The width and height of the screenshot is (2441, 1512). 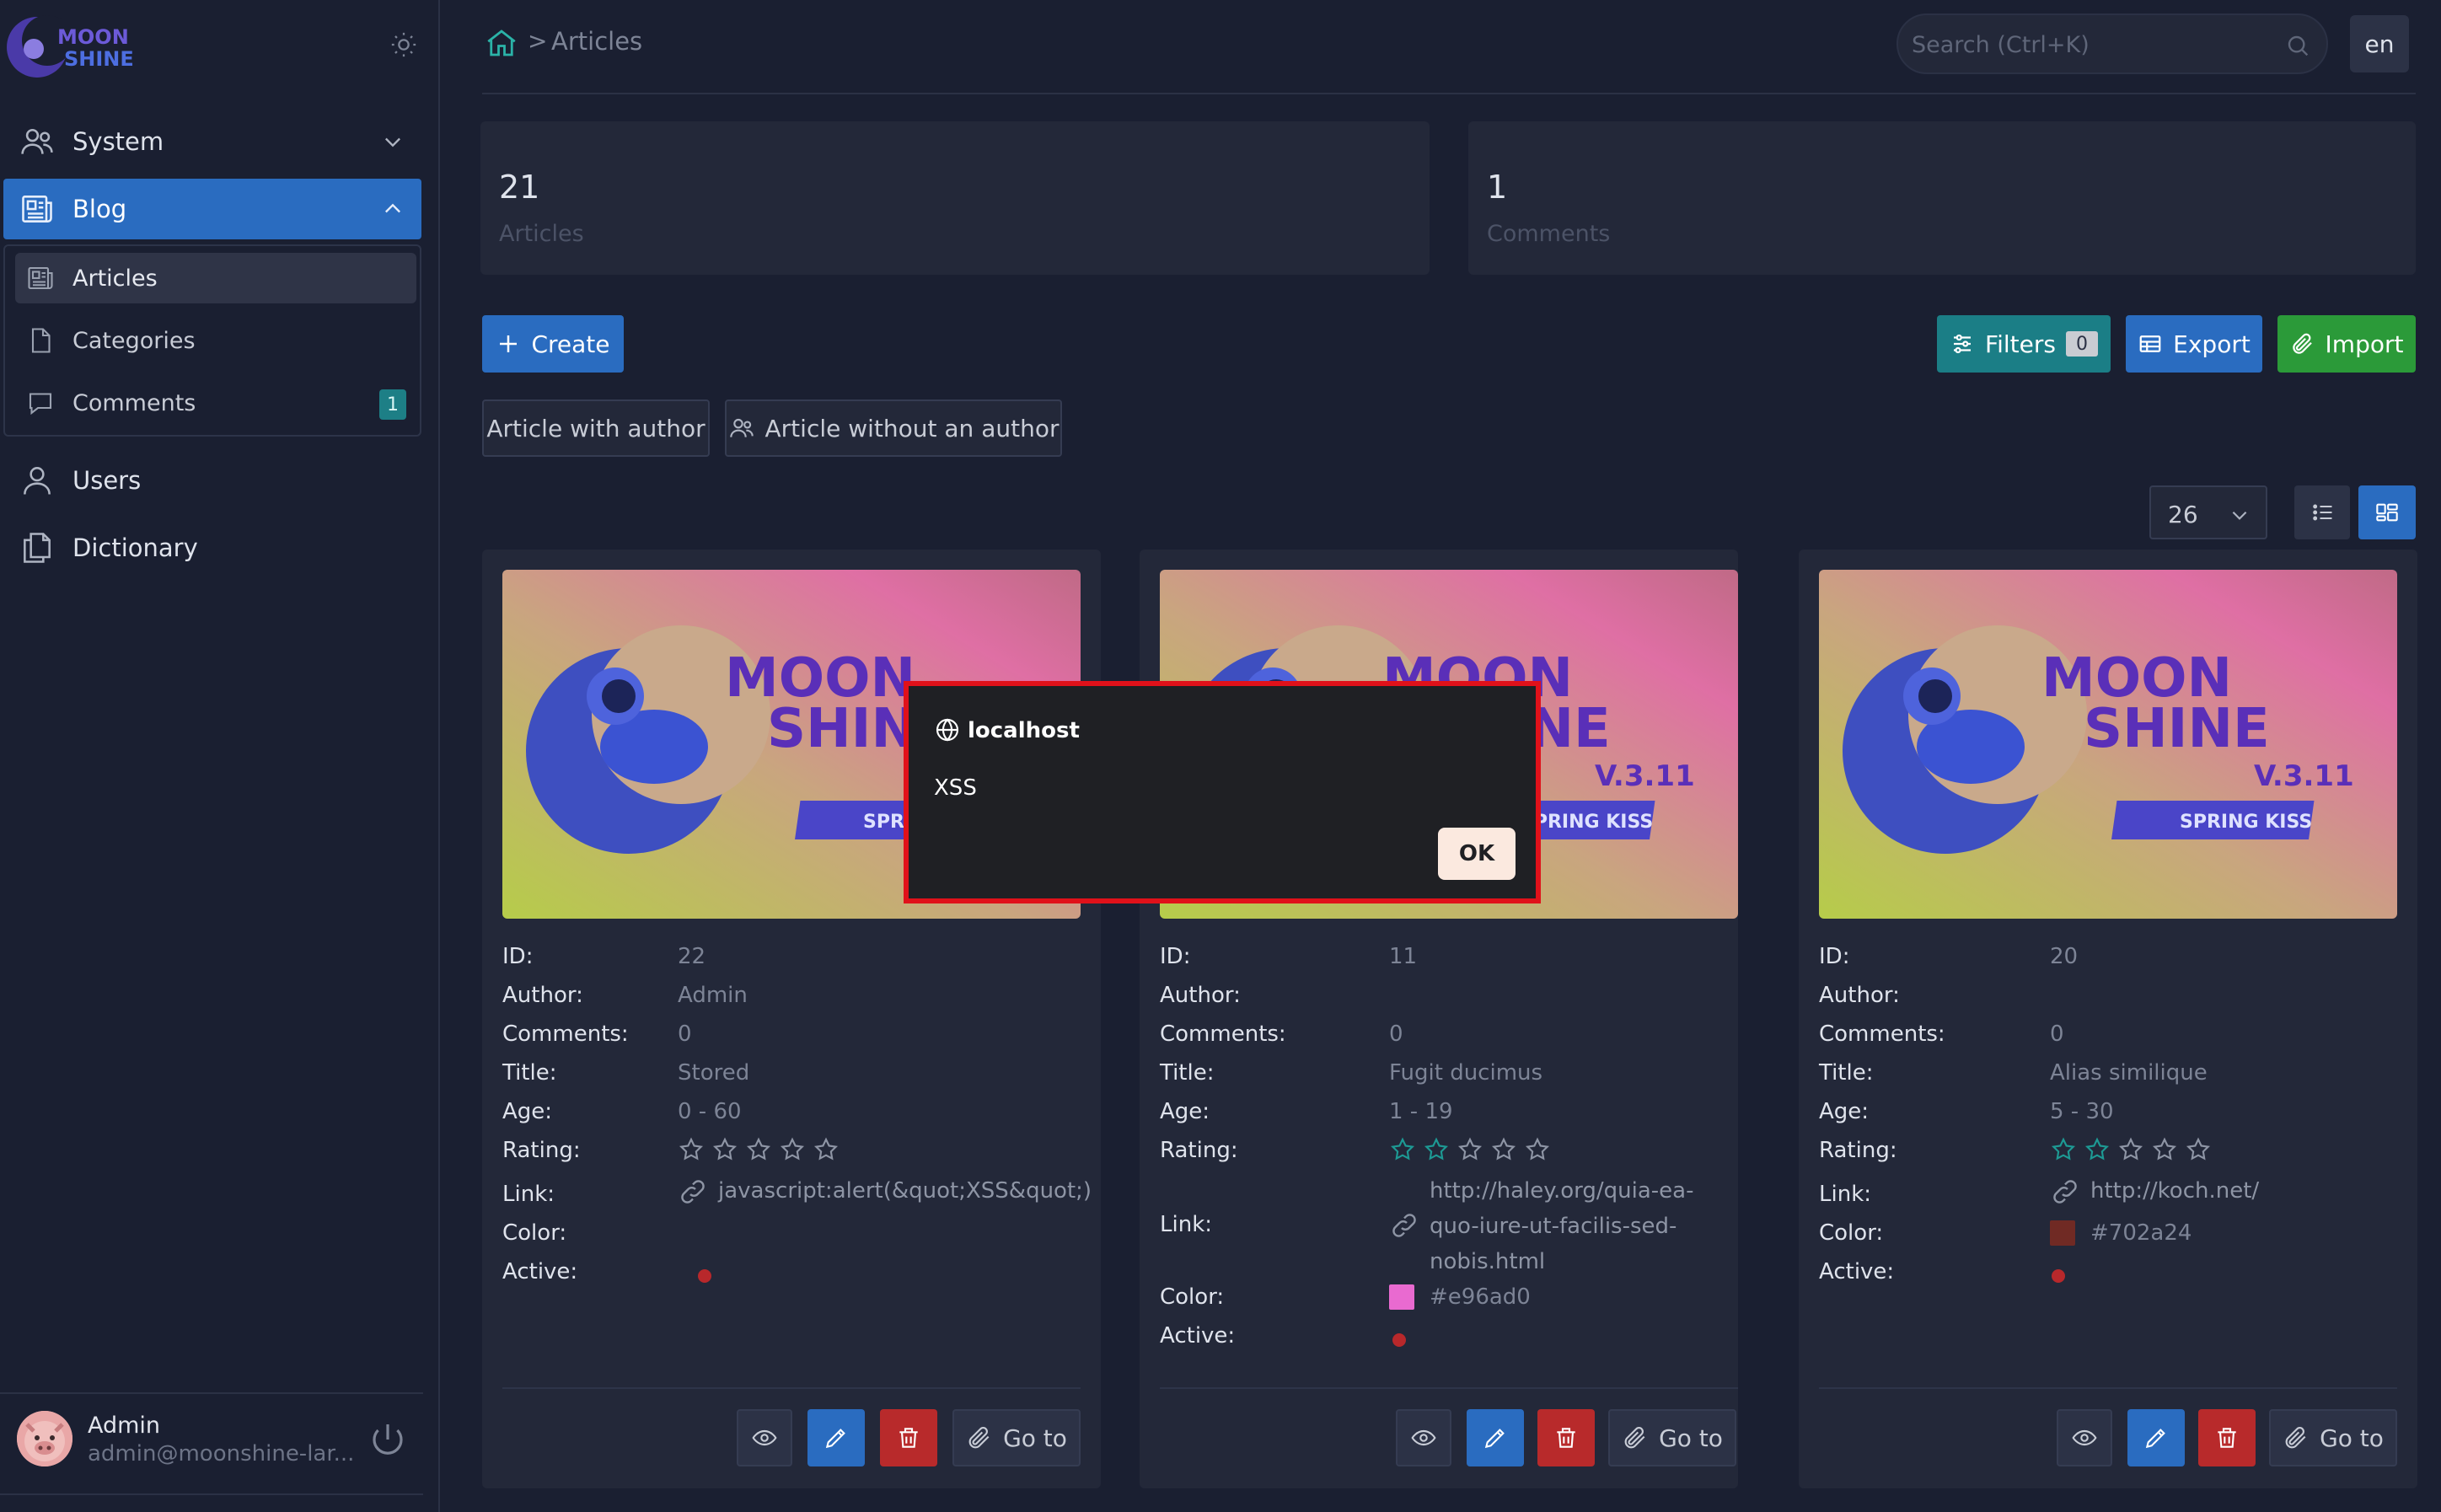 I want to click on import-label: Import, so click(x=2364, y=344).